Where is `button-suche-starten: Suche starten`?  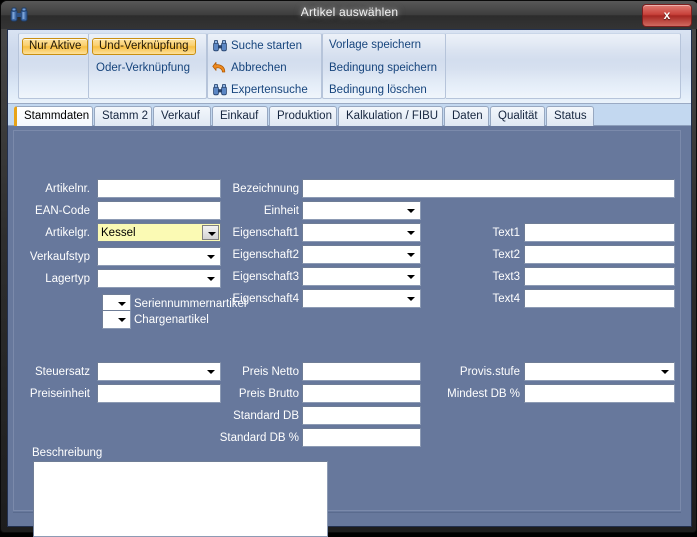
button-suche-starten: Suche starten is located at coordinates (257, 47).